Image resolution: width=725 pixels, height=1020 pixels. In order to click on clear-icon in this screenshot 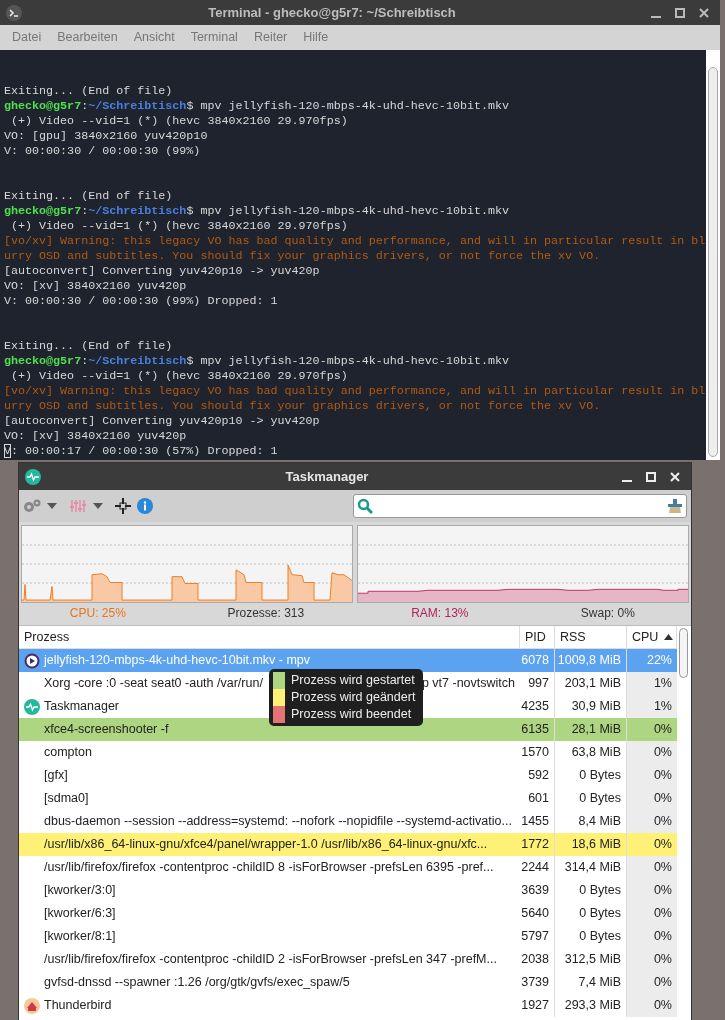, I will do `click(675, 506)`.